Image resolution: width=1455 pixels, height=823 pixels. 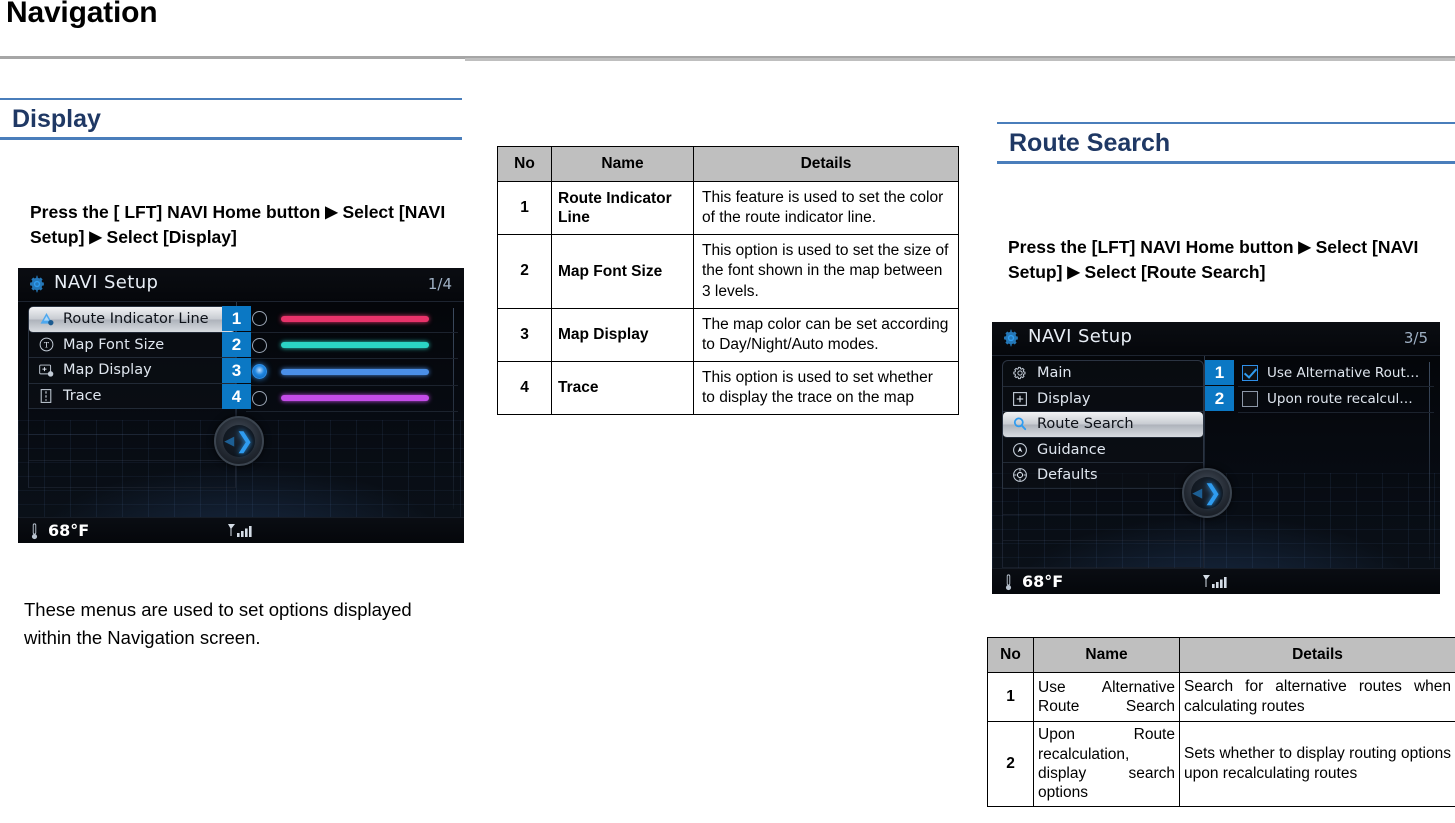 What do you see at coordinates (1250, 399) in the screenshot?
I see `checkbox-upon-route-recalculation` at bounding box center [1250, 399].